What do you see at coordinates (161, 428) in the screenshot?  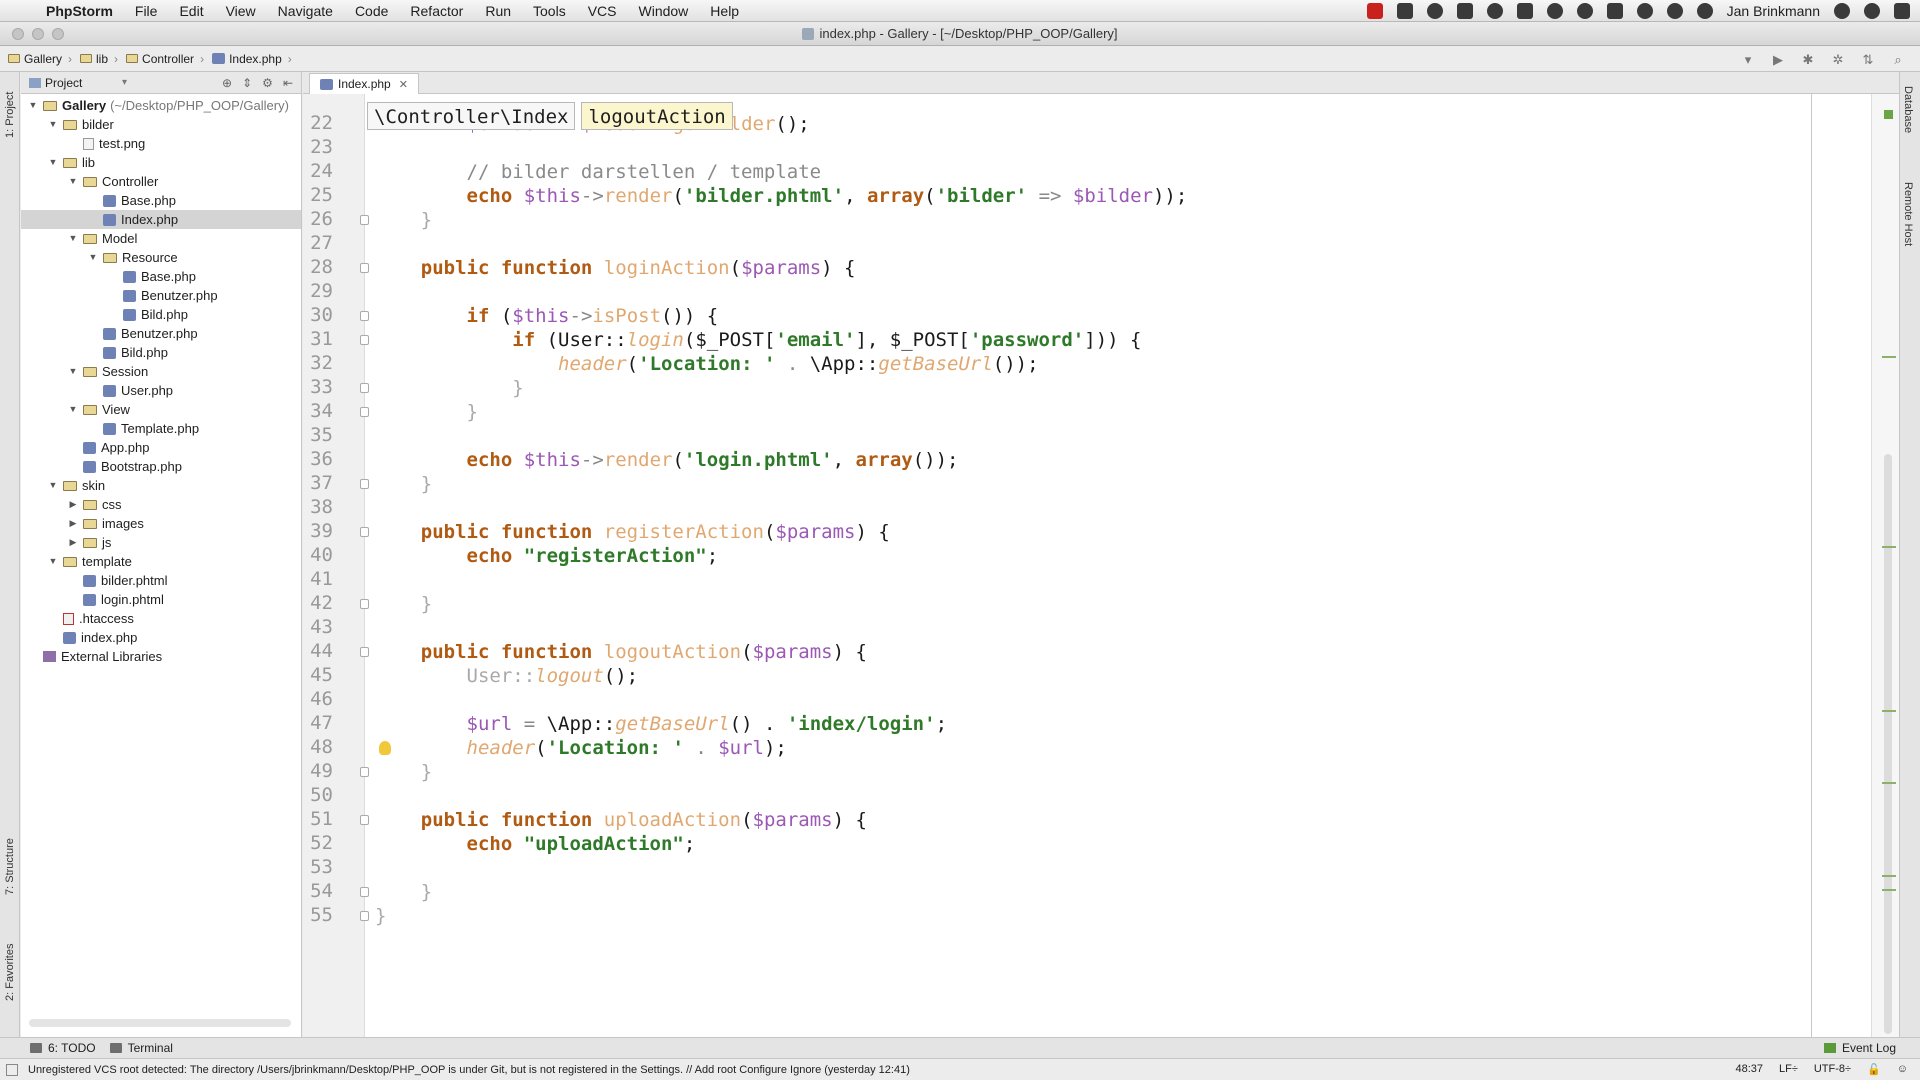 I see `tree-item: Template.php` at bounding box center [161, 428].